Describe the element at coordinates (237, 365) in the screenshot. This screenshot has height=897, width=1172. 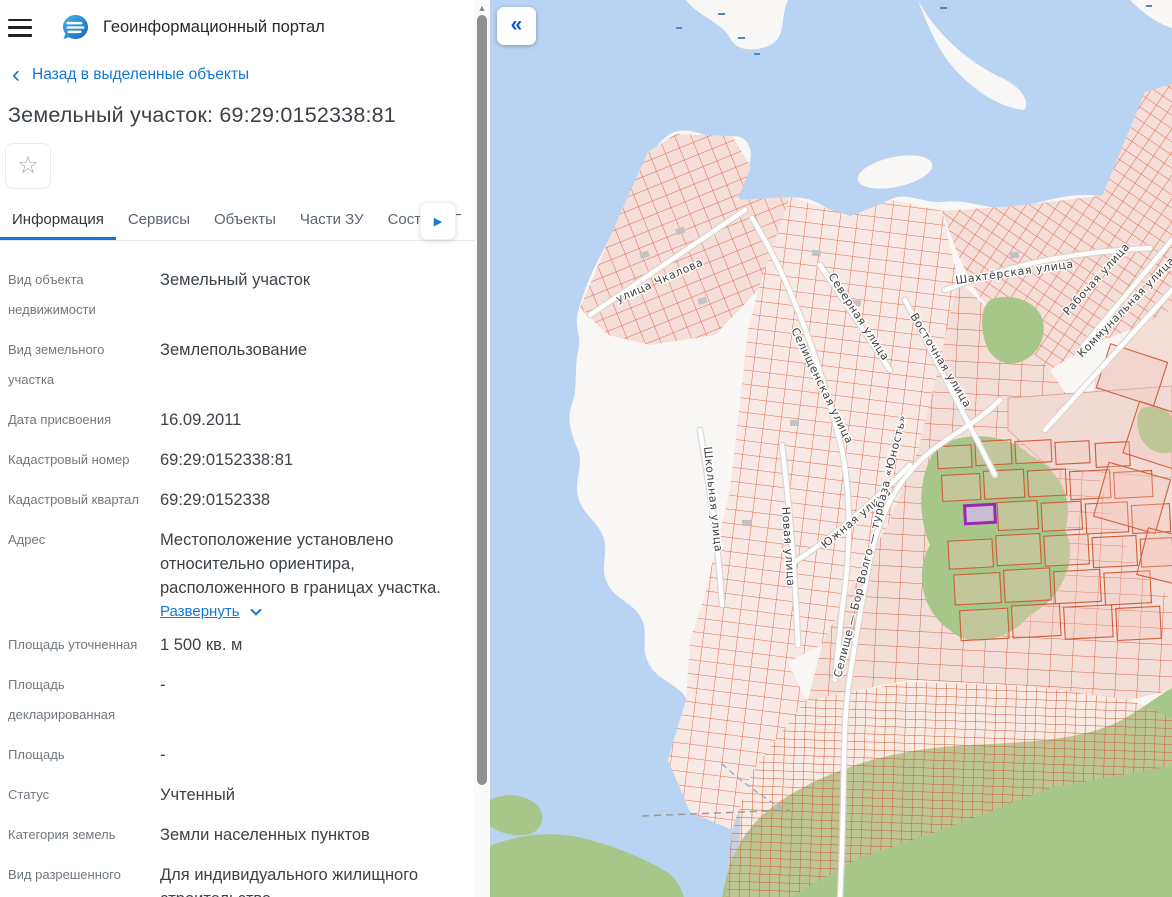
I see `info-row: Вид земельного участка Землепользование` at that location.